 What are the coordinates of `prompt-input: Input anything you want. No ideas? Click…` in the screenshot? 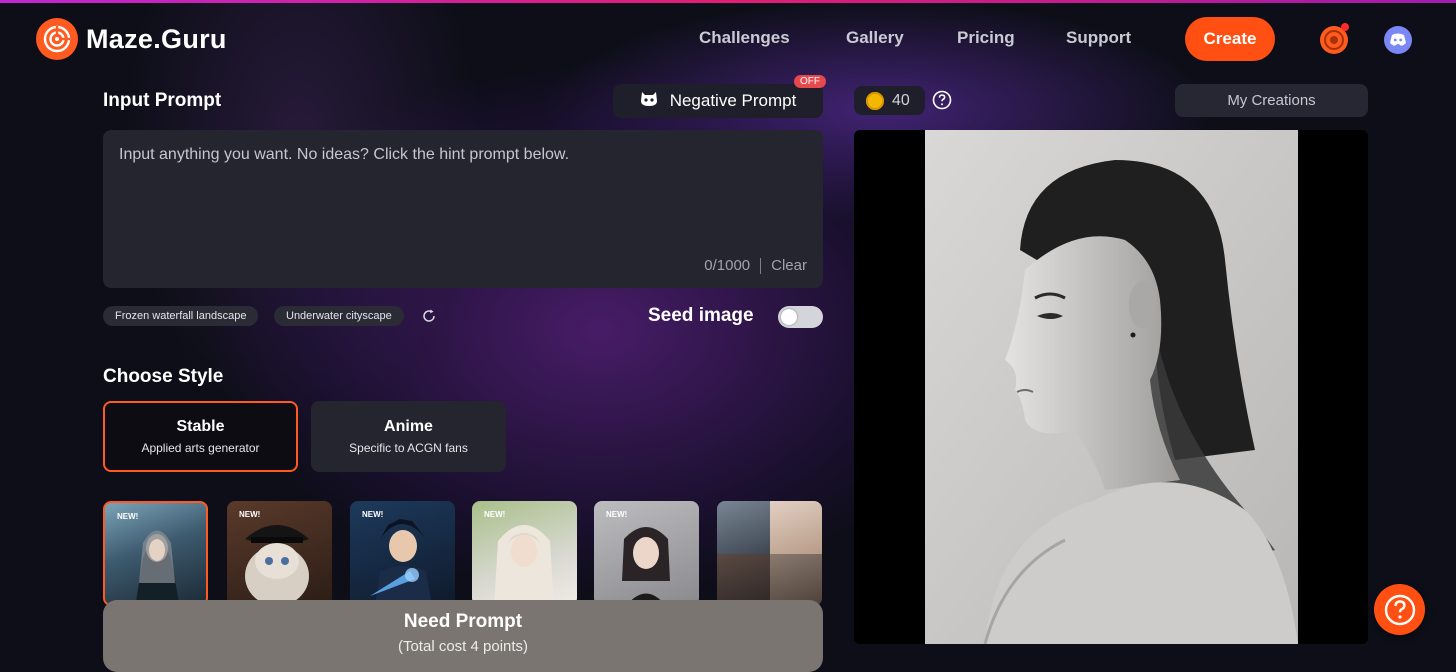 It's located at (463, 209).